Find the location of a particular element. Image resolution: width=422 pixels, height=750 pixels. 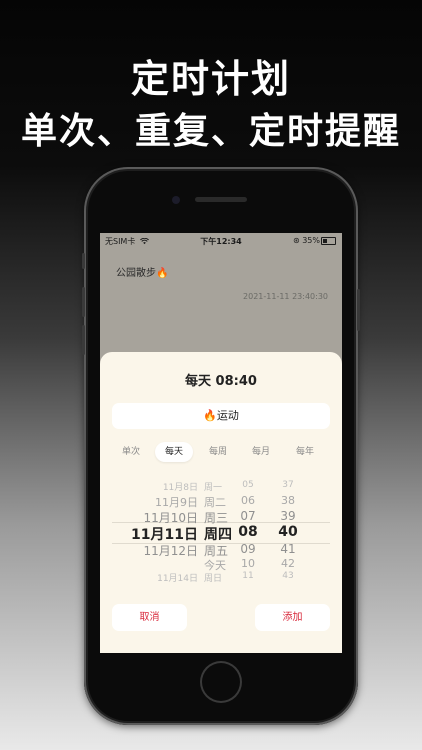

battery-percent: 35% is located at coordinates (311, 240).